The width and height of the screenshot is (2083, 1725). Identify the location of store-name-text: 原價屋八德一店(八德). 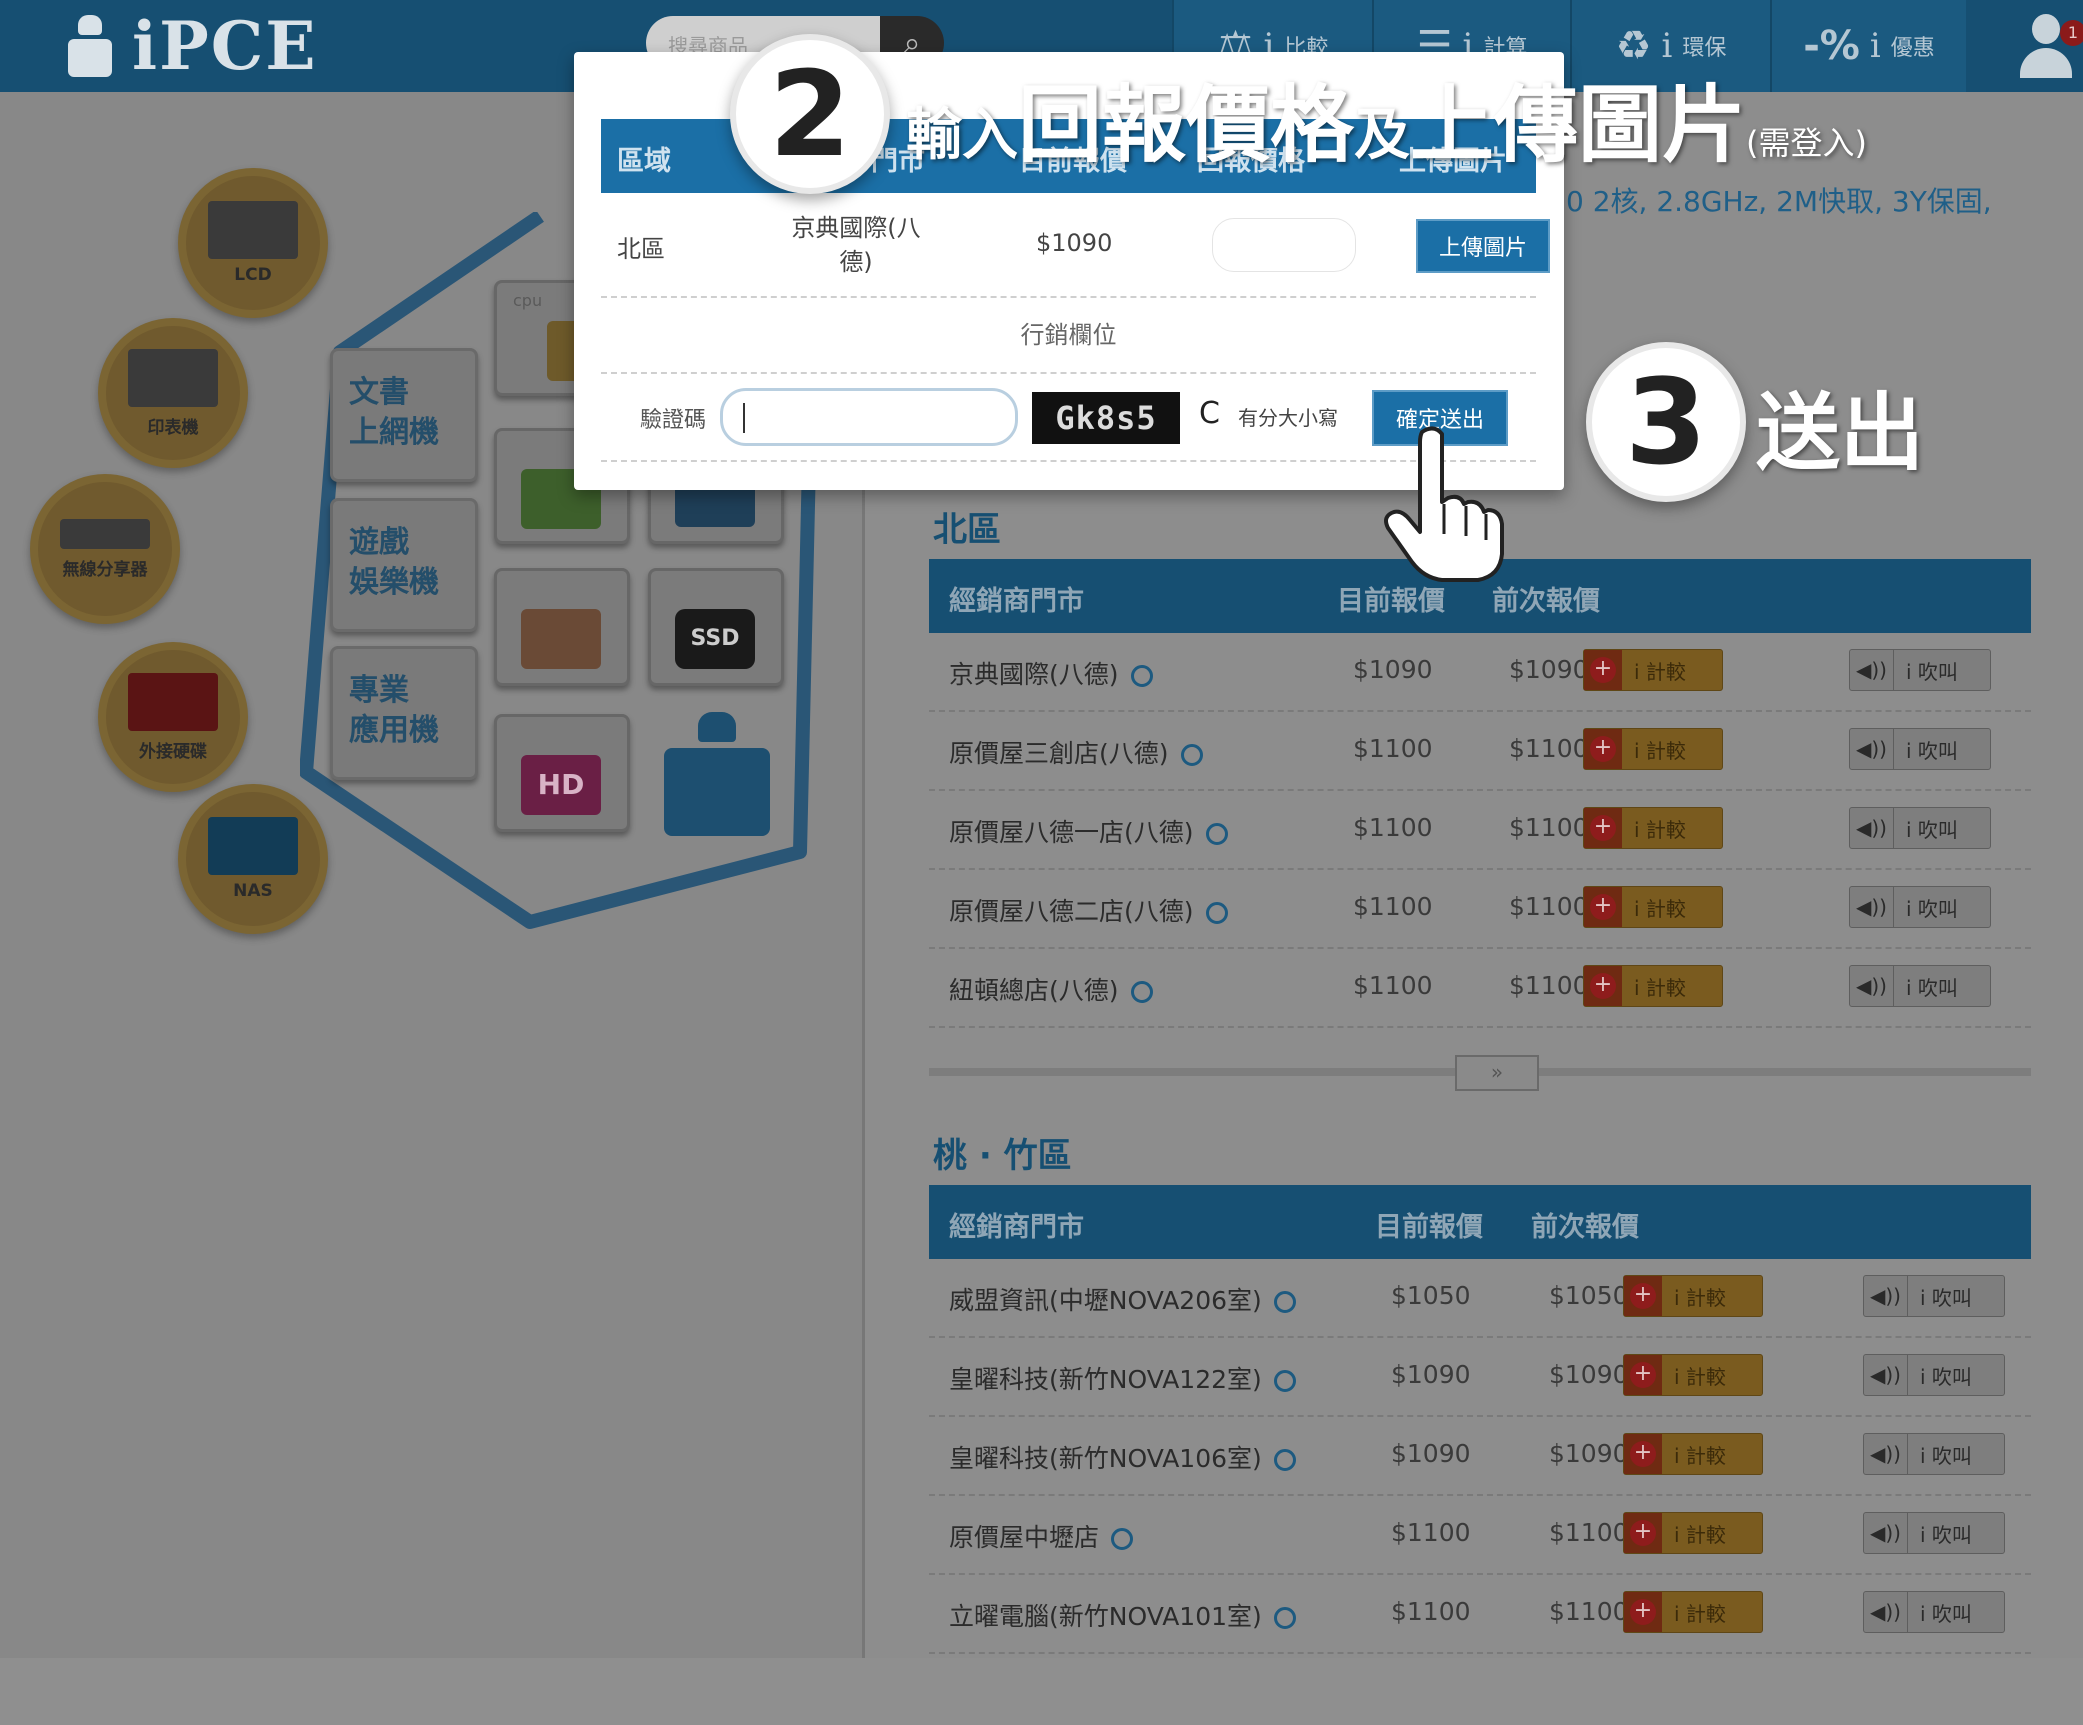
(1071, 832).